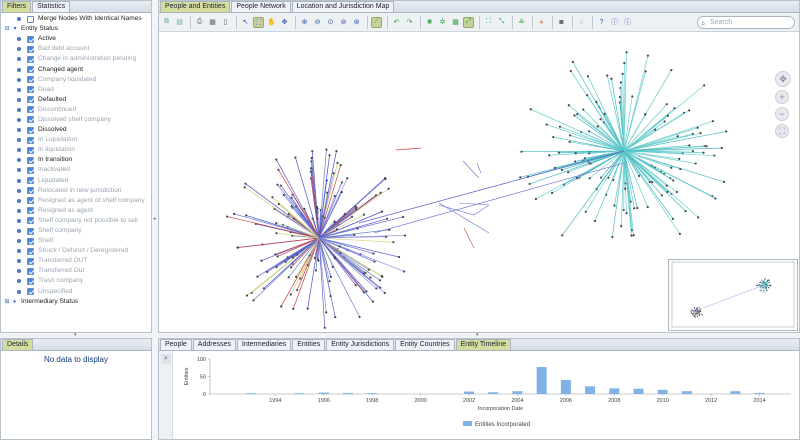 This screenshot has height=440, width=800. Describe the element at coordinates (76, 110) in the screenshot. I see `filter-item: Discontinued` at that location.